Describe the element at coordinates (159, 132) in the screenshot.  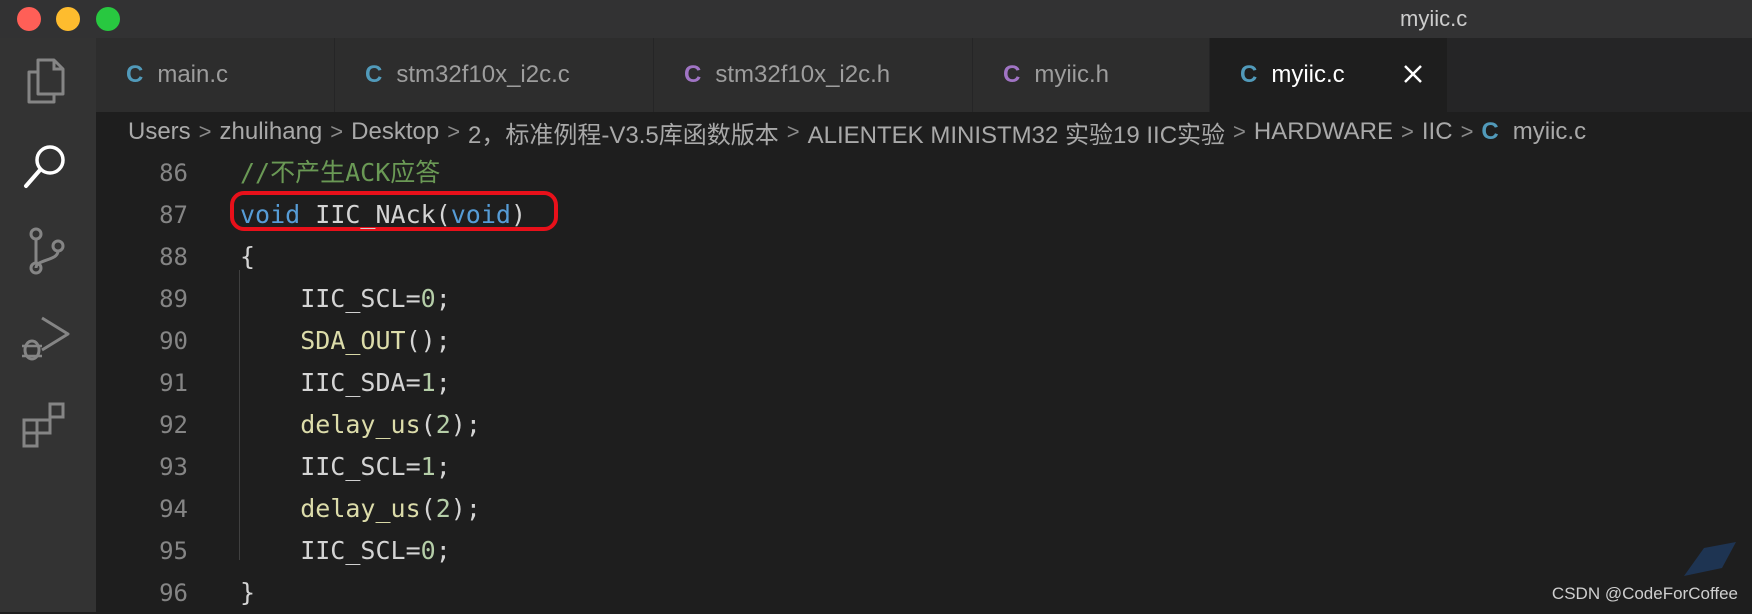
I see `breadcrumb-item: Users` at that location.